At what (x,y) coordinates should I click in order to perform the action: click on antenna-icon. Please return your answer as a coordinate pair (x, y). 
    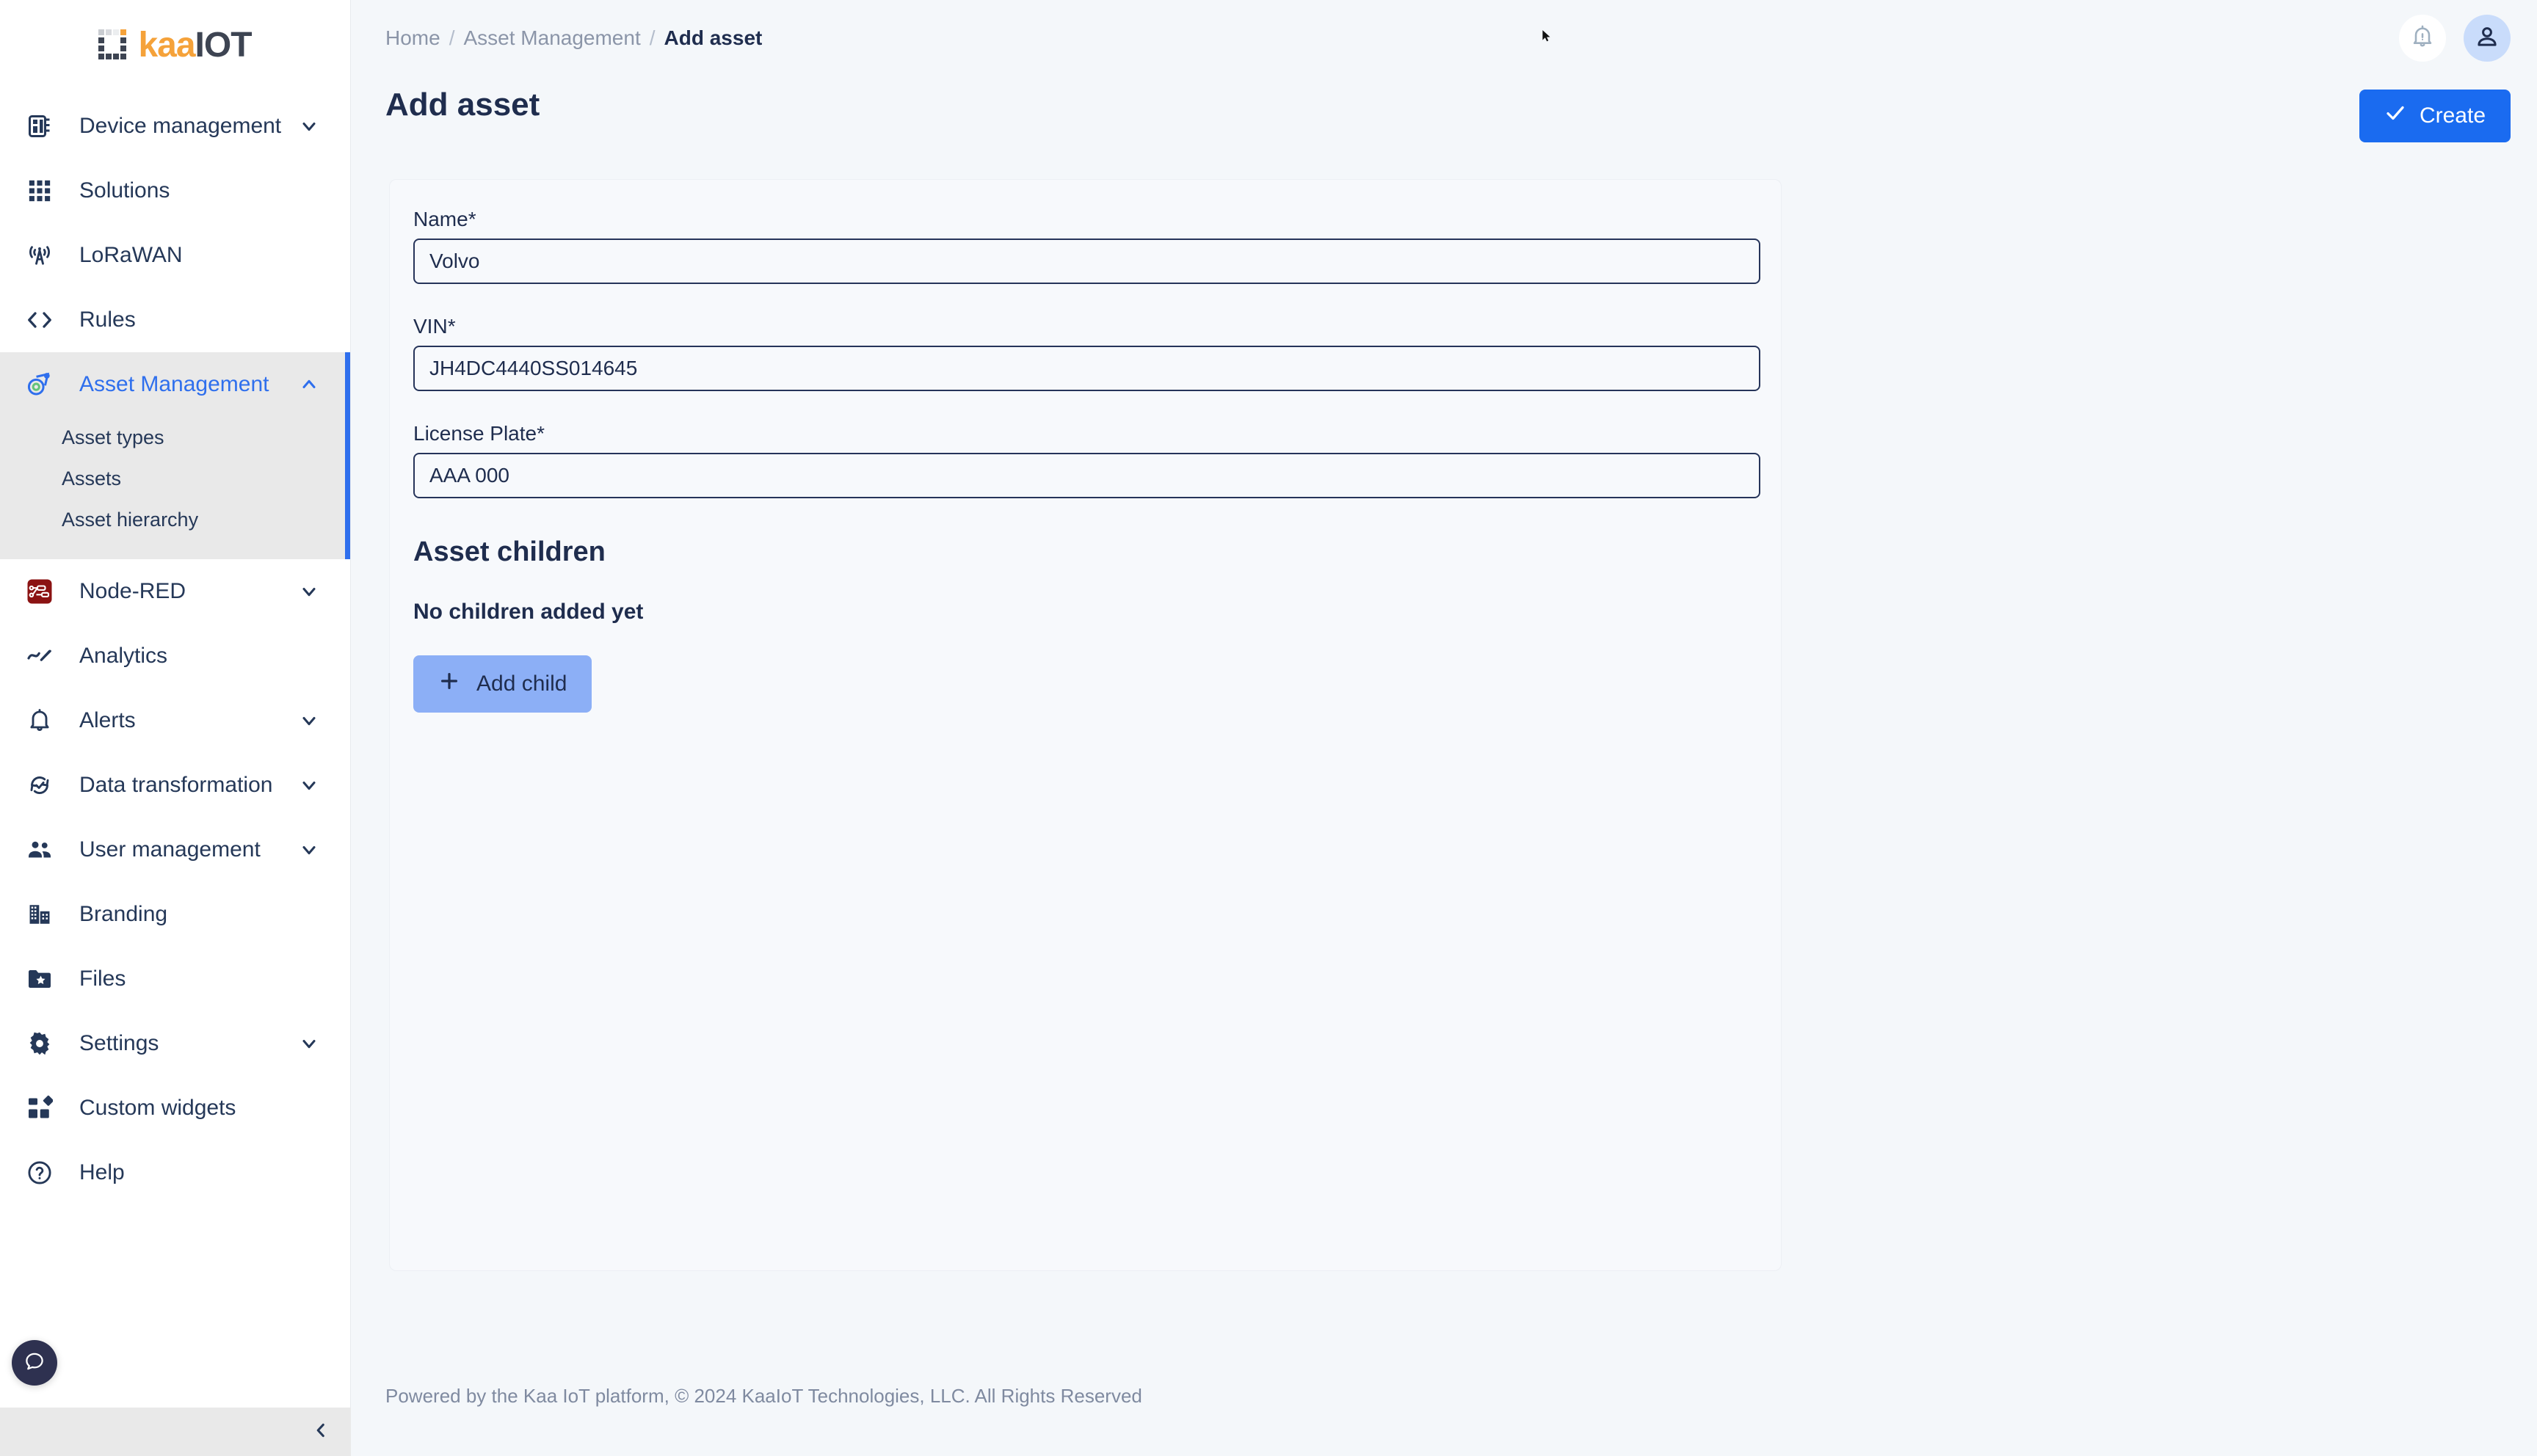
    Looking at the image, I should click on (40, 255).